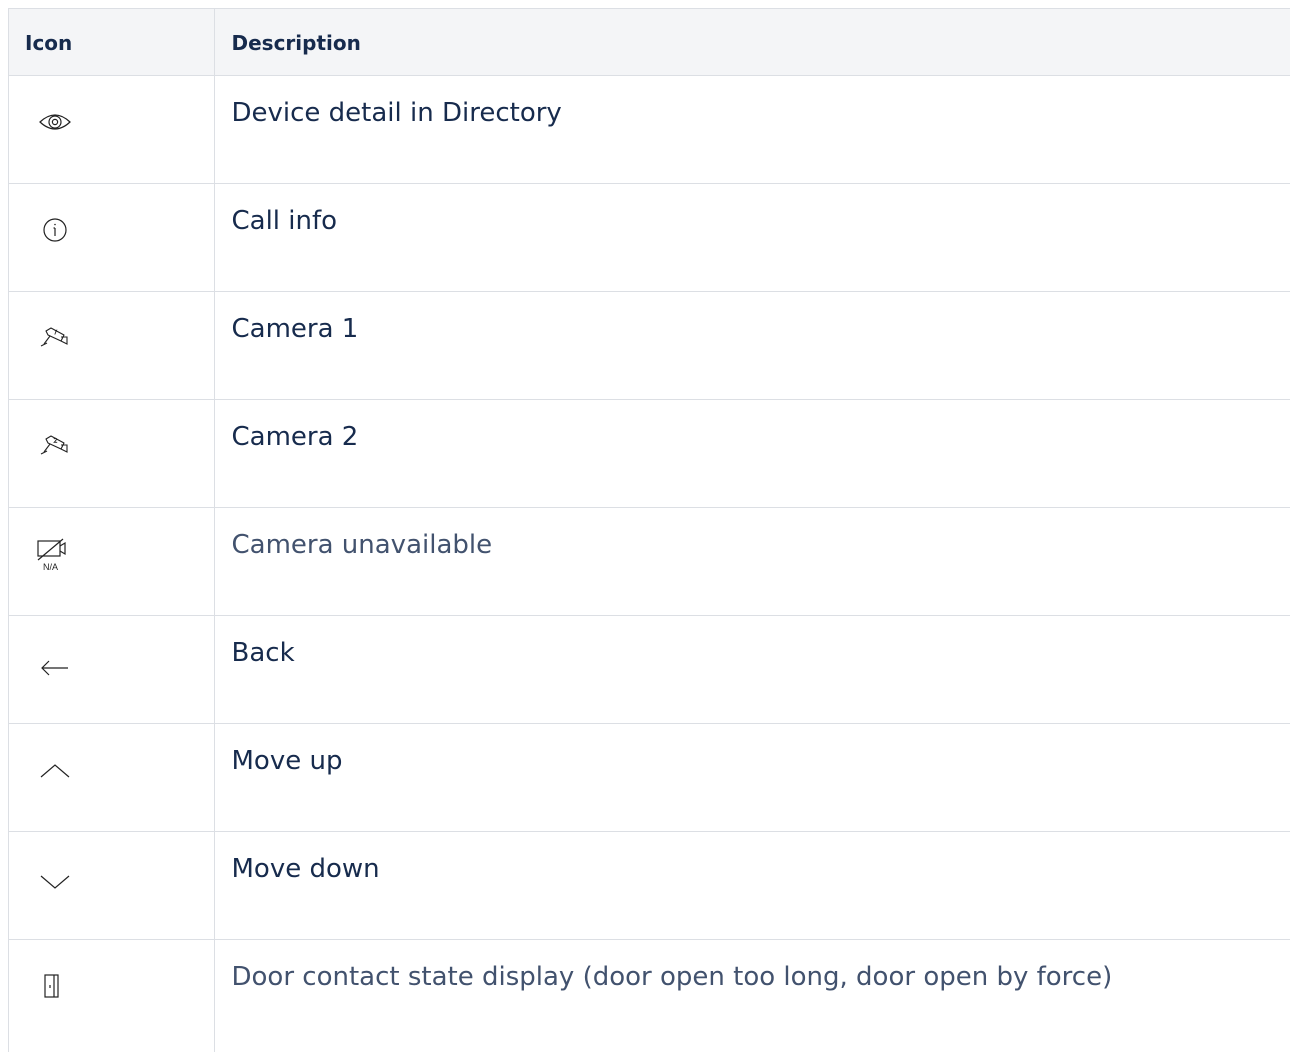 The width and height of the screenshot is (1290, 1052). I want to click on icon-cell: N/A, so click(111, 562).